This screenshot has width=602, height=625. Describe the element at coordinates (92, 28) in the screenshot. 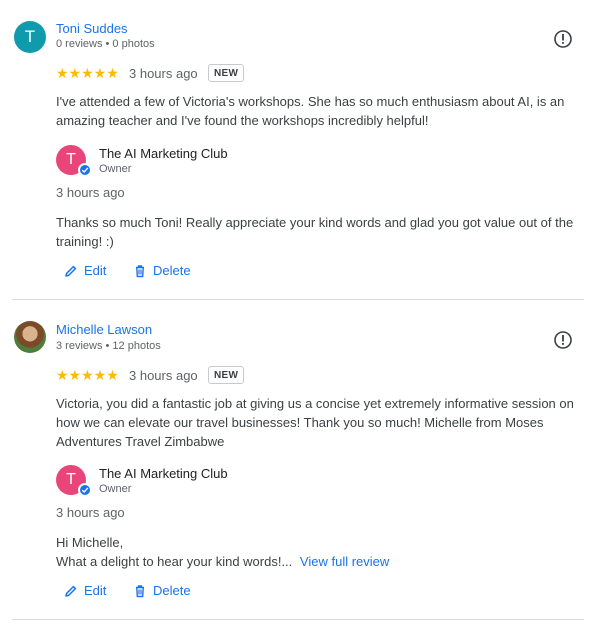

I see `reviewer-name: Toni Suddes` at that location.